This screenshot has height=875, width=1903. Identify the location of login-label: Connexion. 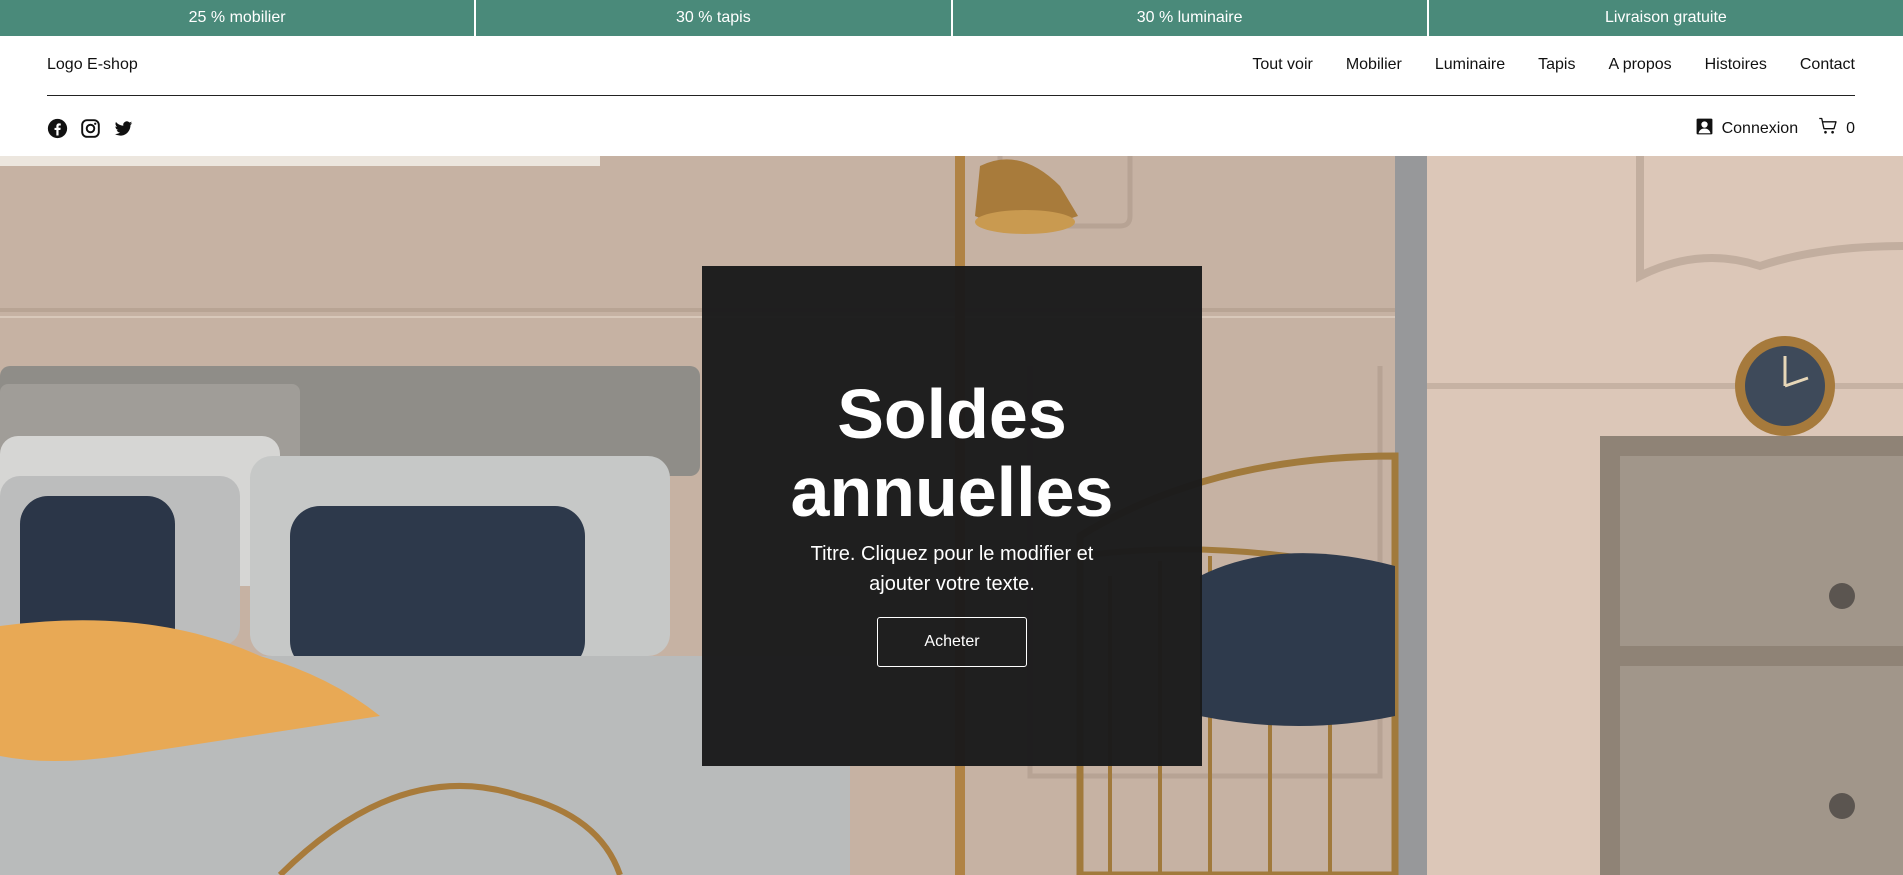
(1760, 128).